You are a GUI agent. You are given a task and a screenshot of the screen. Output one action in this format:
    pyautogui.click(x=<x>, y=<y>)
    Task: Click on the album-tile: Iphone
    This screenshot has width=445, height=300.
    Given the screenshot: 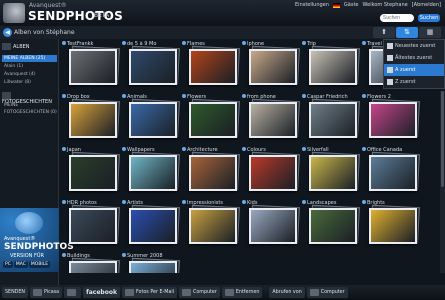 What is the action you would take?
    pyautogui.click(x=273, y=66)
    